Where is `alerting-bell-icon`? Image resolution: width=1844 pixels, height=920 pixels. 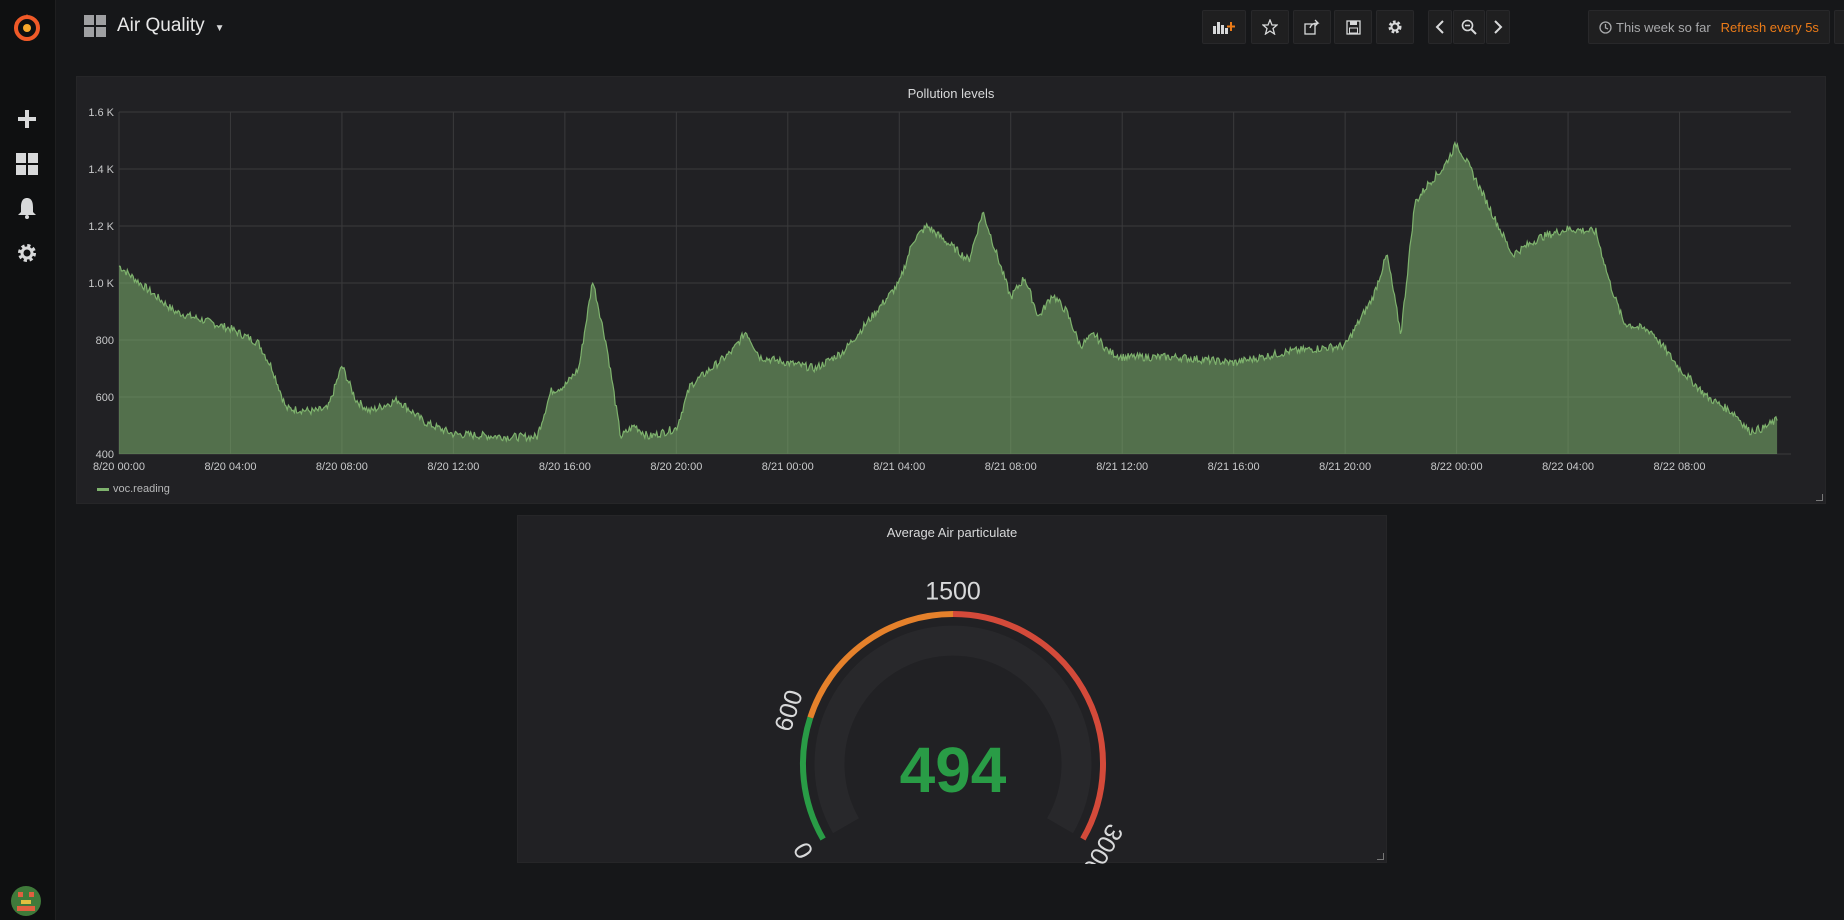 alerting-bell-icon is located at coordinates (27, 208).